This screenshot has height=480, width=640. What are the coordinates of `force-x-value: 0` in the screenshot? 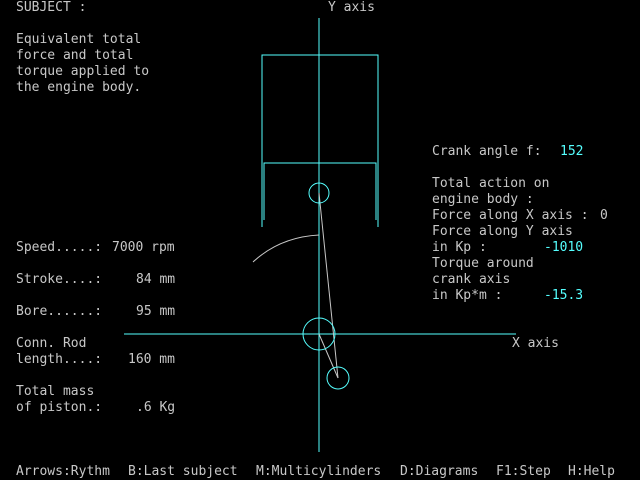 It's located at (604, 215).